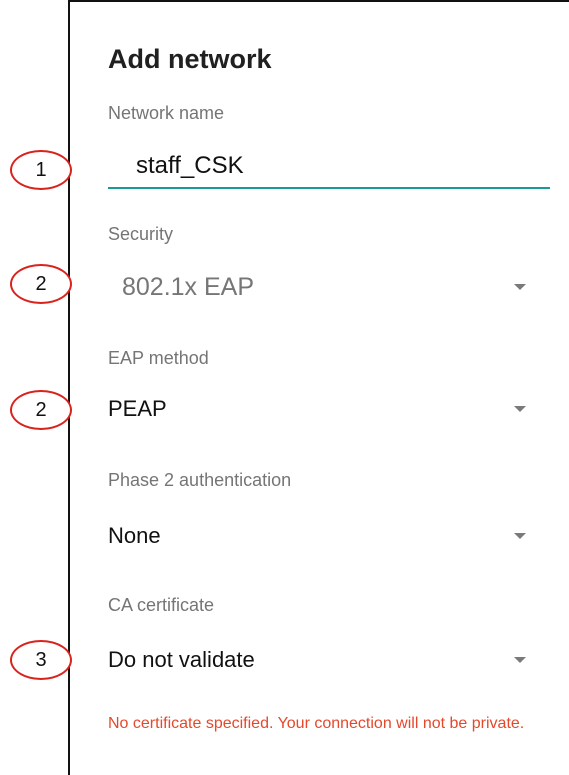 This screenshot has height=775, width=569. I want to click on dialog-title: Add network, so click(190, 59).